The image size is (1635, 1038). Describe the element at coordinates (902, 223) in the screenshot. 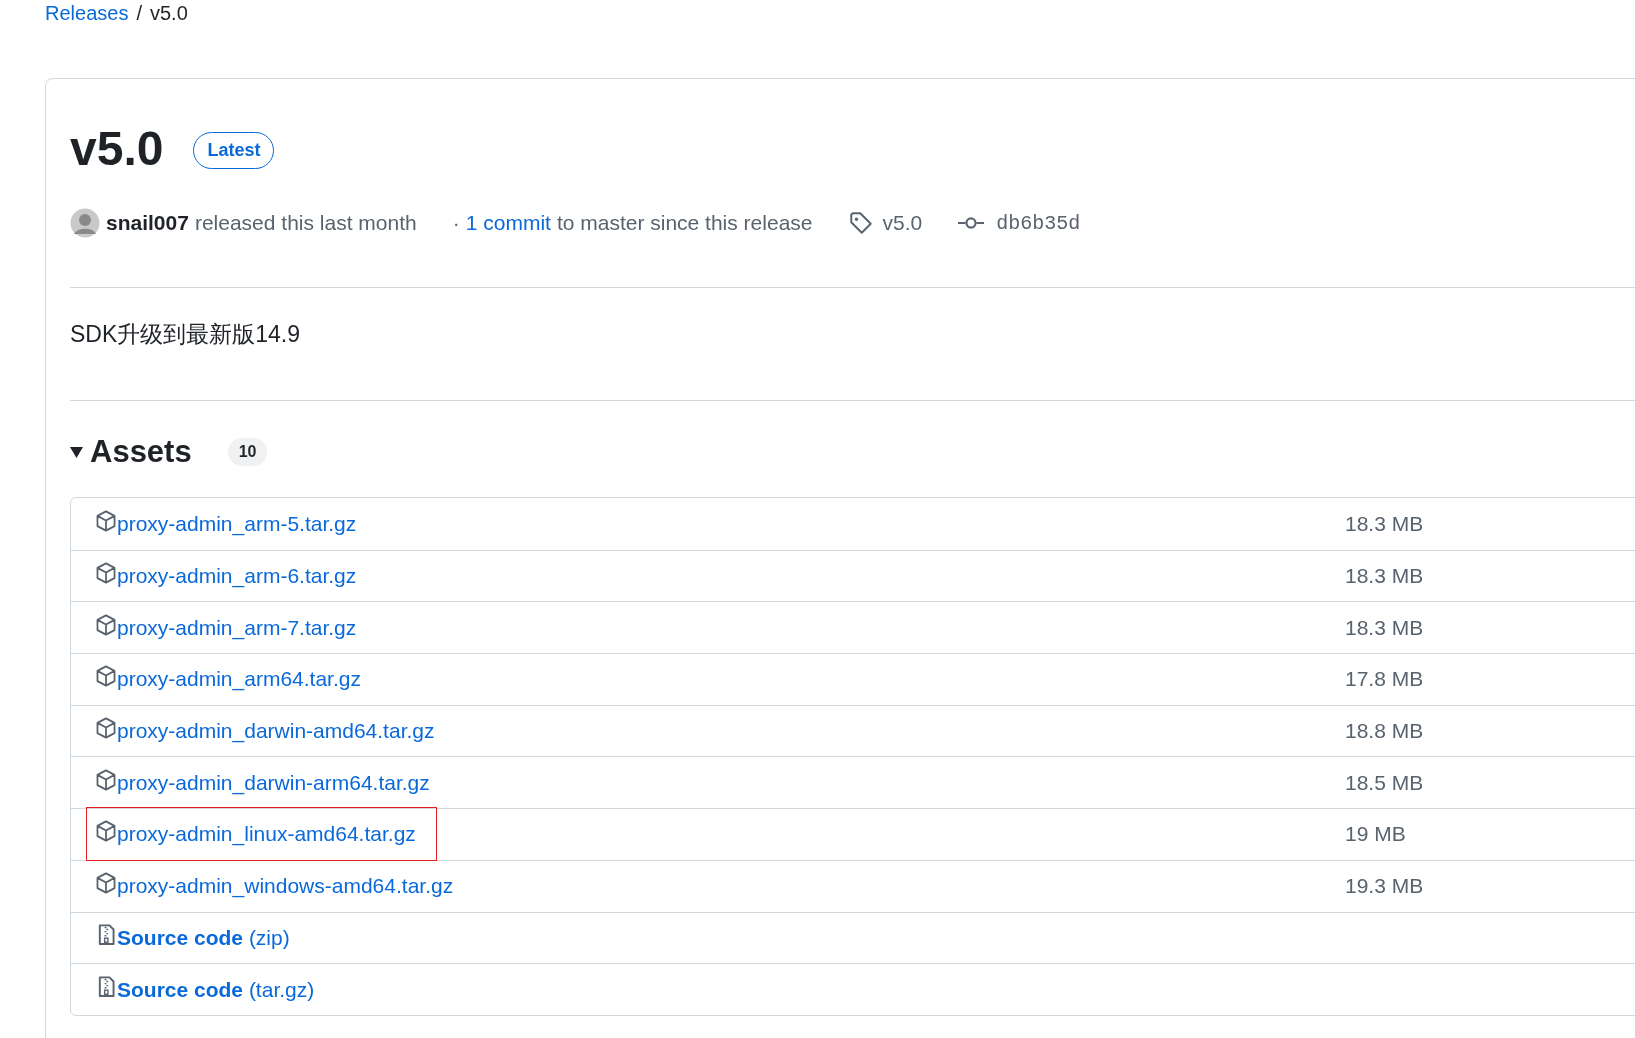

I see `tag-link: v5.0` at that location.